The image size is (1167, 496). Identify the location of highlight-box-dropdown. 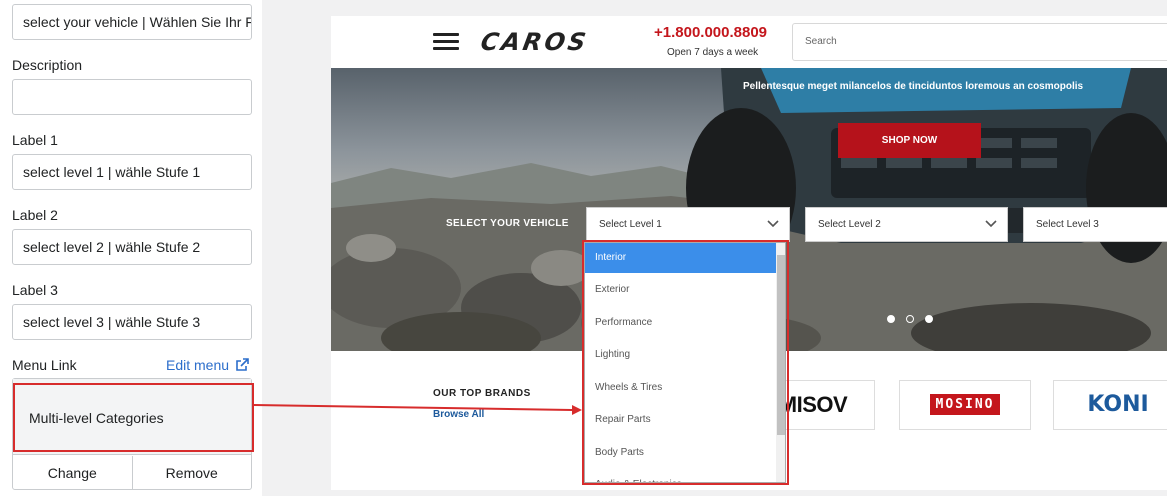
(685, 362).